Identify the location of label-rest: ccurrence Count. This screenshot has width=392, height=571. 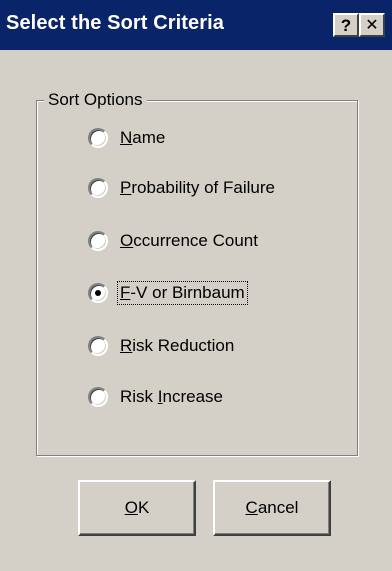
(195, 240).